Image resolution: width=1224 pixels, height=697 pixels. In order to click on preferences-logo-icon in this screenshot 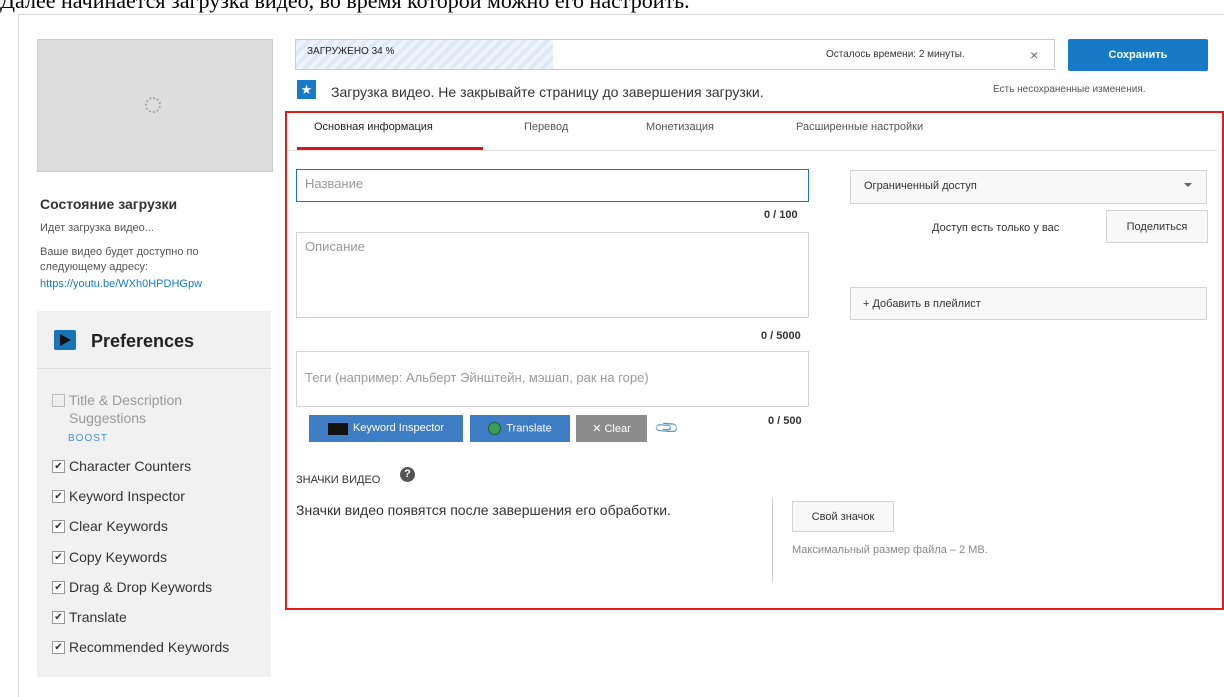, I will do `click(65, 340)`.